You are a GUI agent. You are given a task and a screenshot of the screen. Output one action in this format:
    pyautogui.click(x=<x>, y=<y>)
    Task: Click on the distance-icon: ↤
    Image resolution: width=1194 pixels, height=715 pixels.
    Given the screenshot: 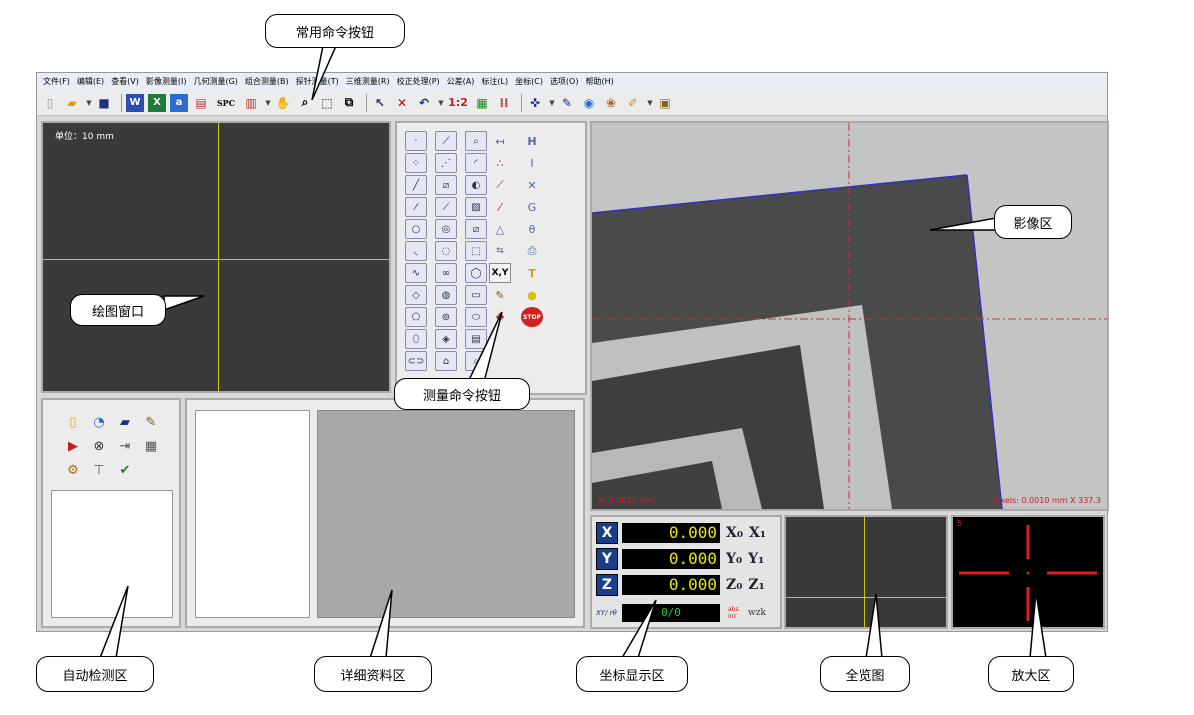 What is the action you would take?
    pyautogui.click(x=500, y=141)
    